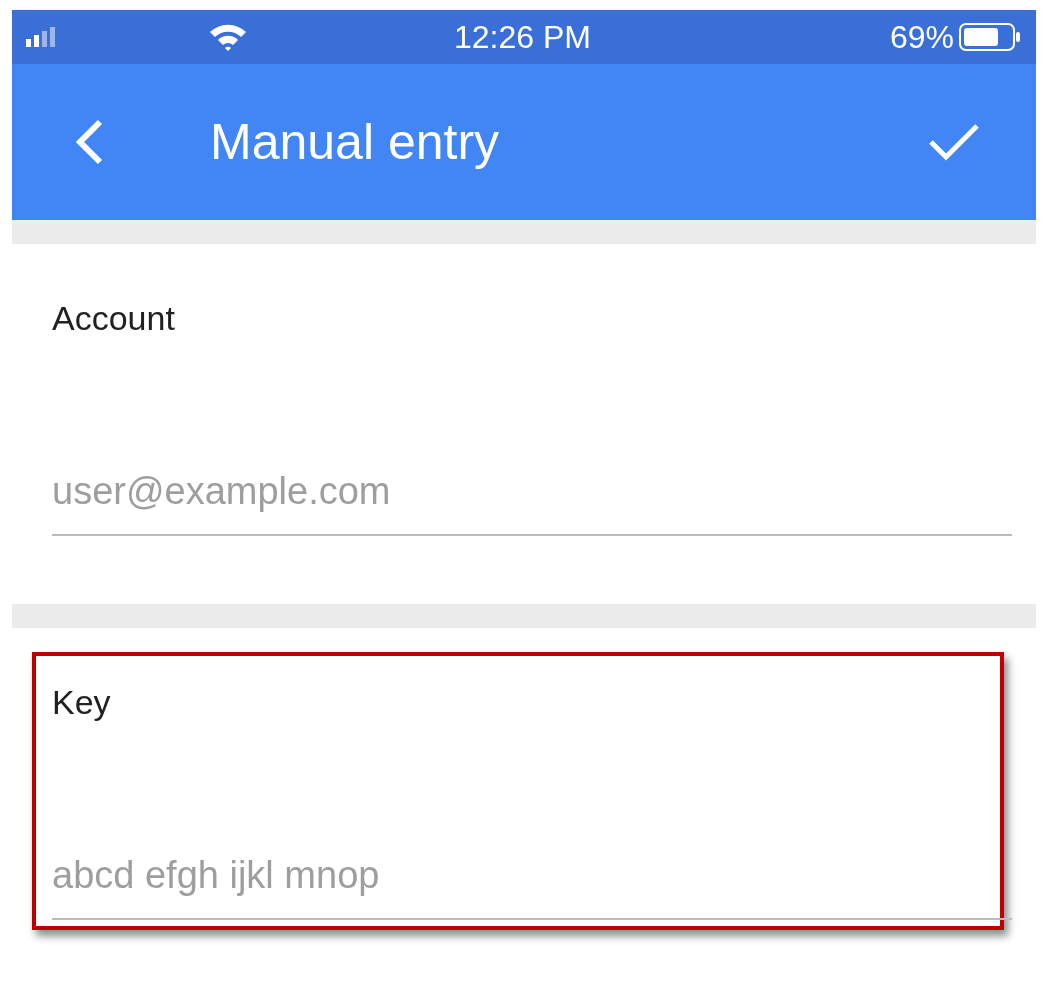  Describe the element at coordinates (921, 37) in the screenshot. I see `battery-percent: 69%` at that location.